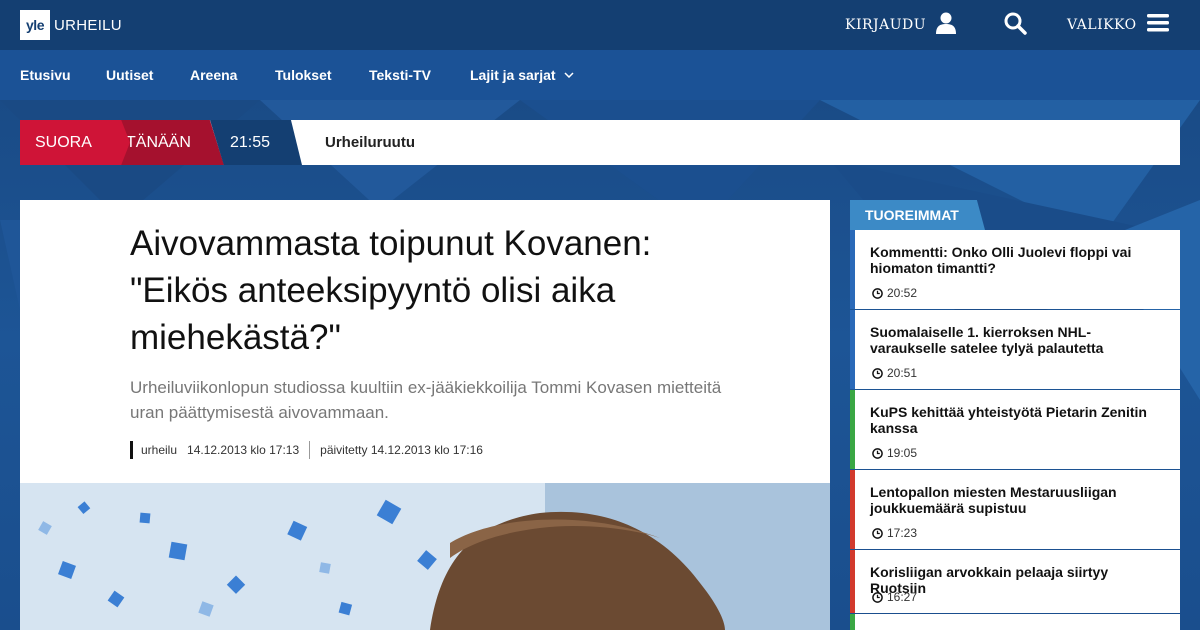 The height and width of the screenshot is (630, 1200). I want to click on menu-button: VALIKKO, so click(1118, 25).